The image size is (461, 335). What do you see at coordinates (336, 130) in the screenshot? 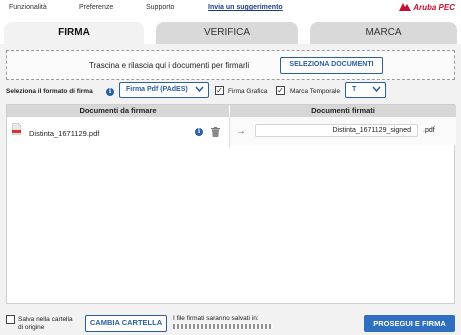
I see `output-name-field: Distinta_1671129_signed` at bounding box center [336, 130].